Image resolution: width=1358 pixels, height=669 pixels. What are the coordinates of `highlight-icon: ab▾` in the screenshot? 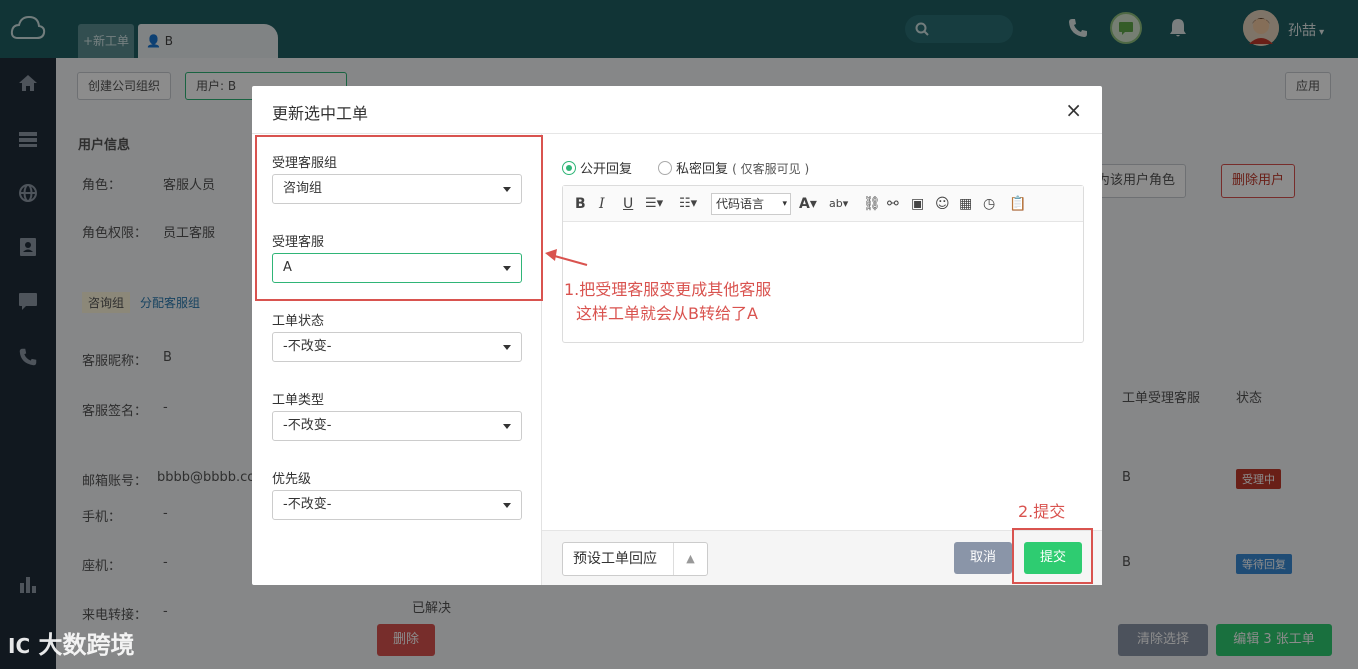 It's located at (838, 204).